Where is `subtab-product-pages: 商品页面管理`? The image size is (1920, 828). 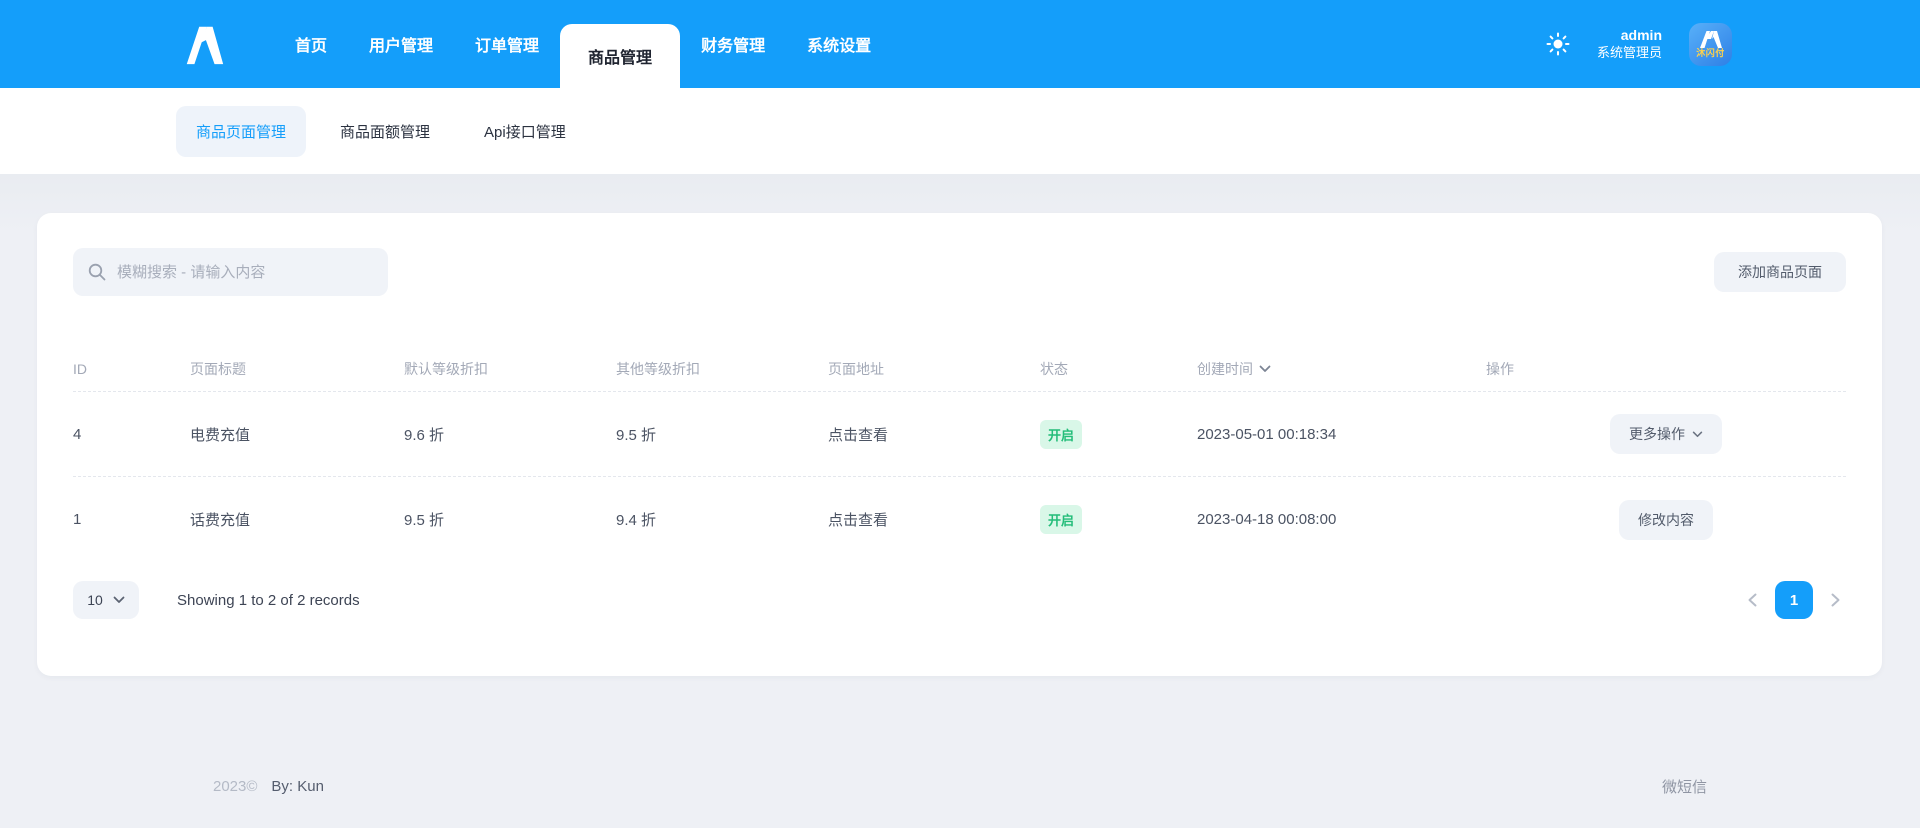 subtab-product-pages: 商品页面管理 is located at coordinates (241, 131).